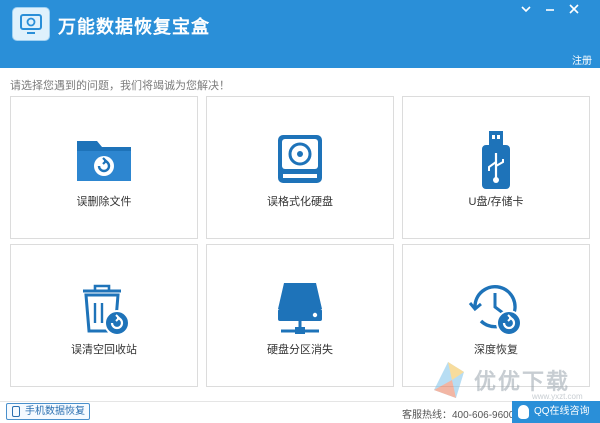  Describe the element at coordinates (104, 350) in the screenshot. I see `card-label: 误清空回收站` at that location.